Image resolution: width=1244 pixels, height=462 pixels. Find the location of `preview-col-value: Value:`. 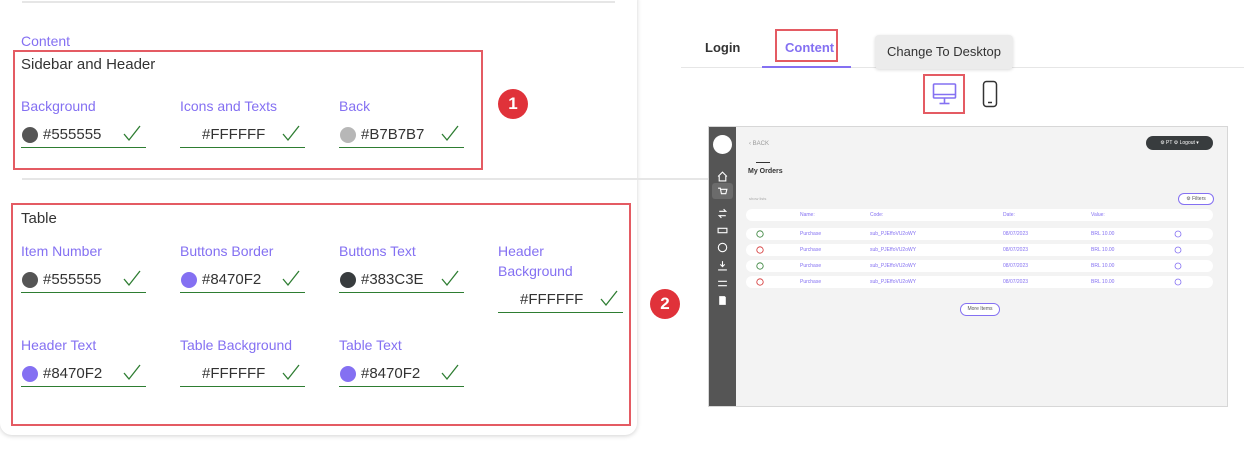

preview-col-value: Value: is located at coordinates (1098, 215).